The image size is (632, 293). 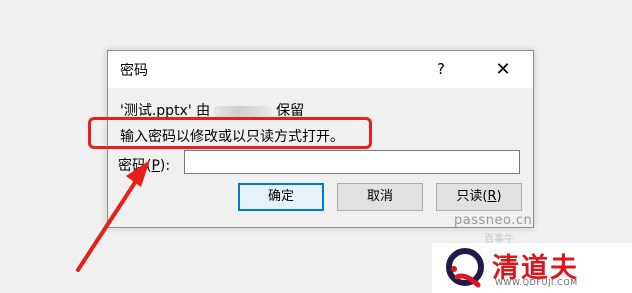 What do you see at coordinates (465, 268) in the screenshot?
I see `q-logo-icon` at bounding box center [465, 268].